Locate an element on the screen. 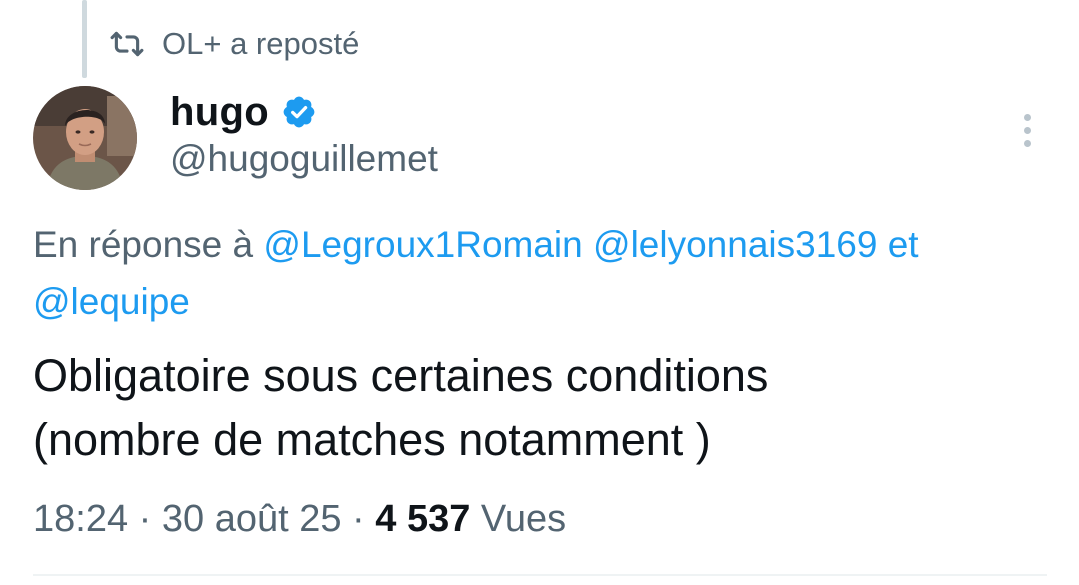  tweet-meta: 18:24 · 30 août 25 · 4 537 Vues is located at coordinates (299, 519).